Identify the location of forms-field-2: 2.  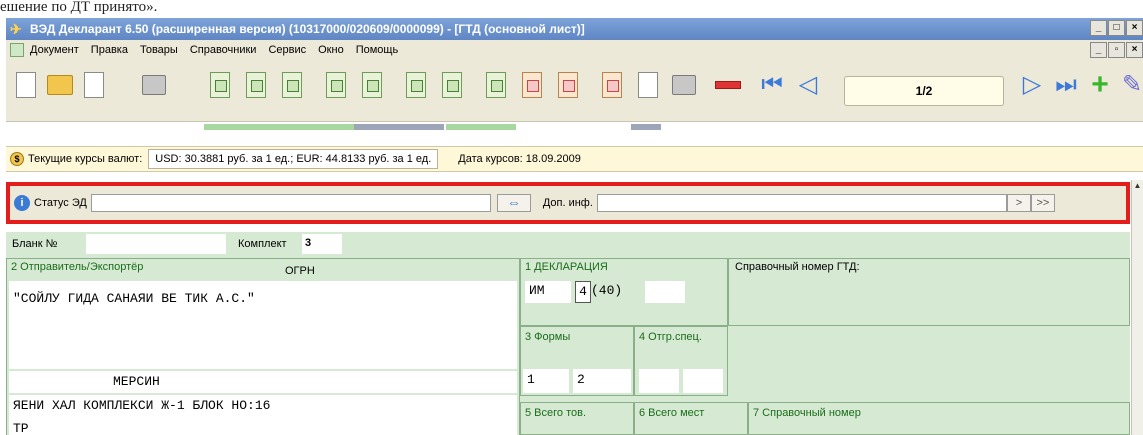
(602, 381).